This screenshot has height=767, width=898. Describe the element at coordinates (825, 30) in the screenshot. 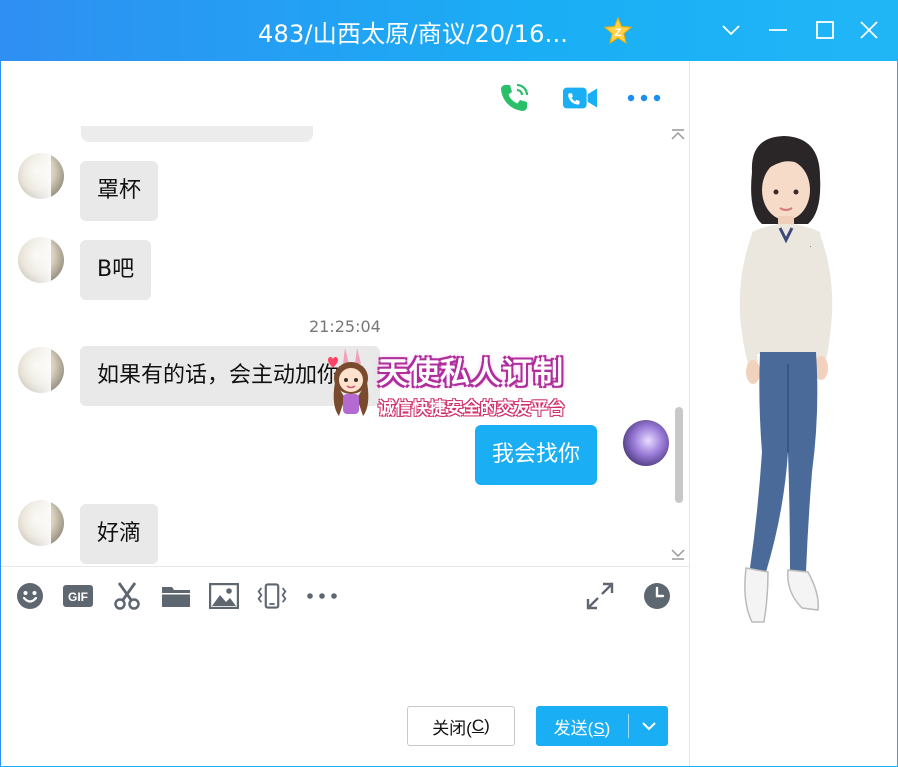

I see `maximize-icon` at that location.